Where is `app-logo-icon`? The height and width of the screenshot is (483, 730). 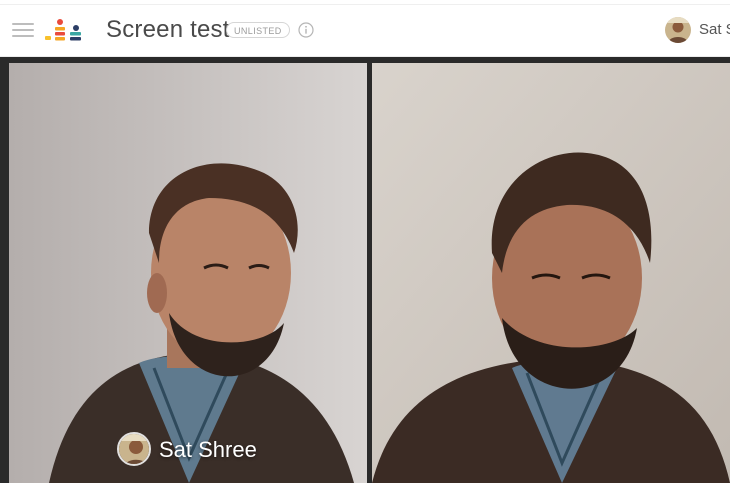
app-logo-icon is located at coordinates (65, 31).